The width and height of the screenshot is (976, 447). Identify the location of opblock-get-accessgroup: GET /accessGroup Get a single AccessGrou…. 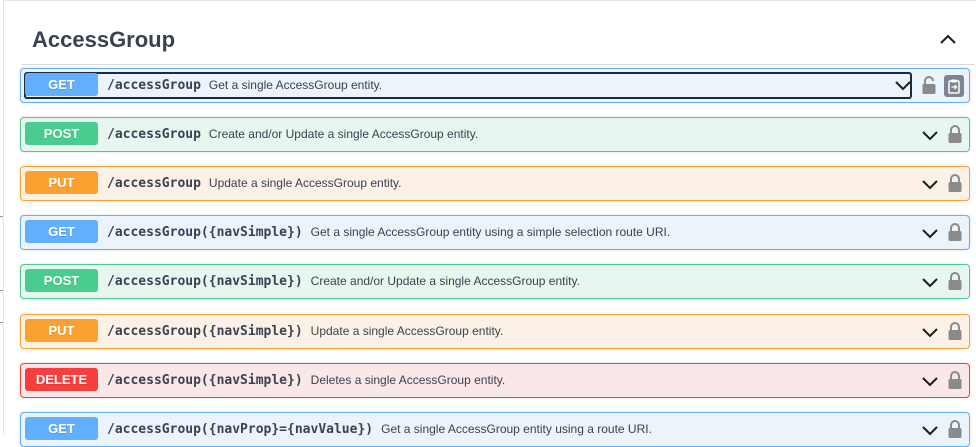
(495, 85).